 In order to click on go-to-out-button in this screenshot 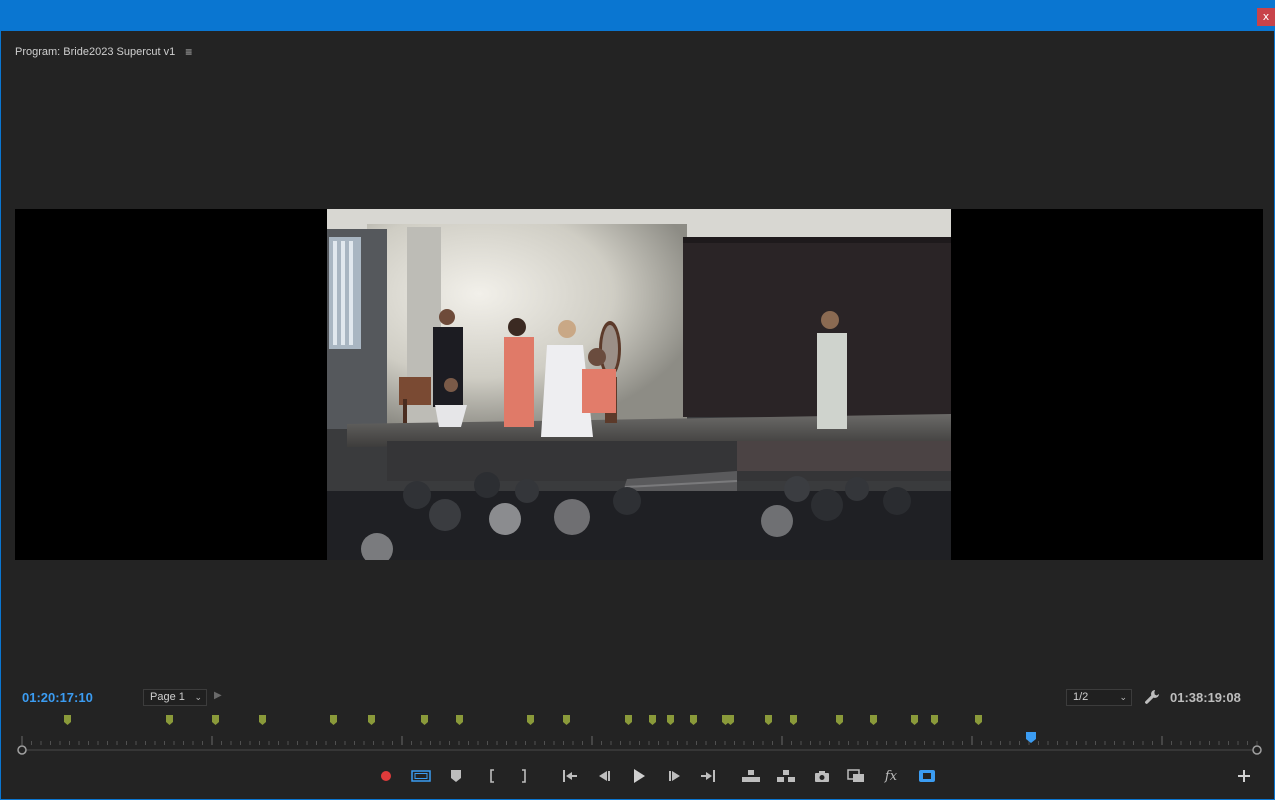, I will do `click(708, 776)`.